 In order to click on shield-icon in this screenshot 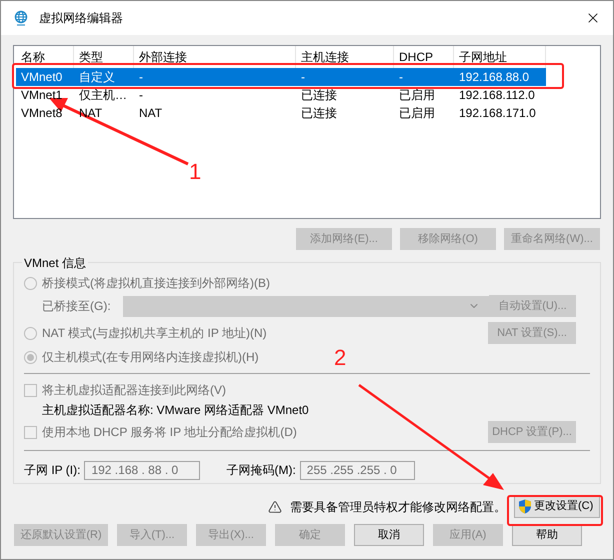, I will do `click(525, 506)`.